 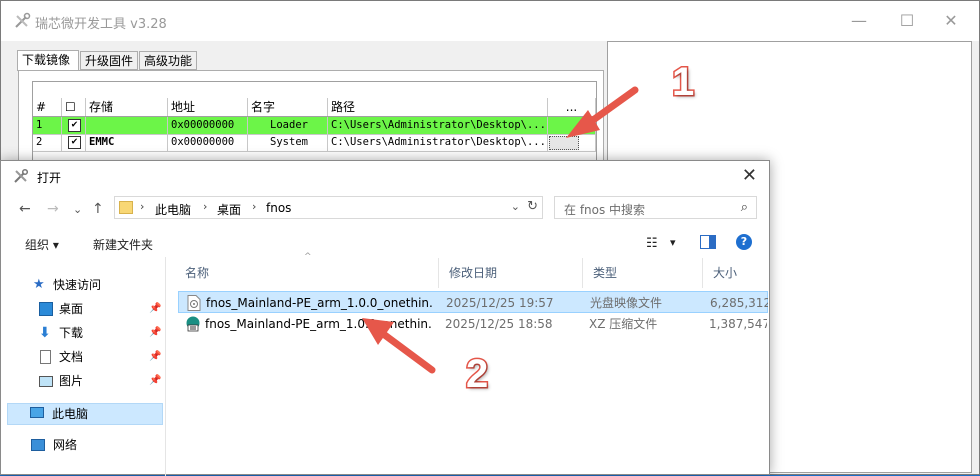 I want to click on nav-label: 此电脑, so click(x=70, y=414).